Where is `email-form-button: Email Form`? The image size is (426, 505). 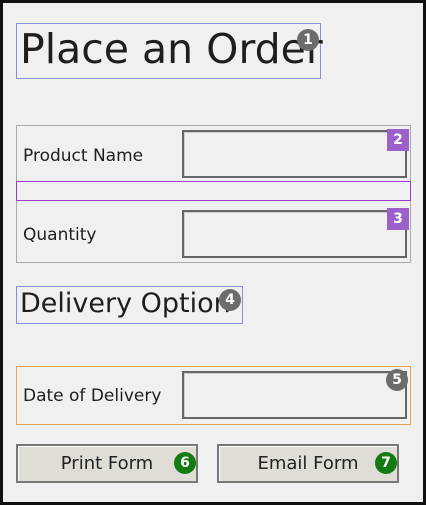
email-form-button: Email Form is located at coordinates (308, 463).